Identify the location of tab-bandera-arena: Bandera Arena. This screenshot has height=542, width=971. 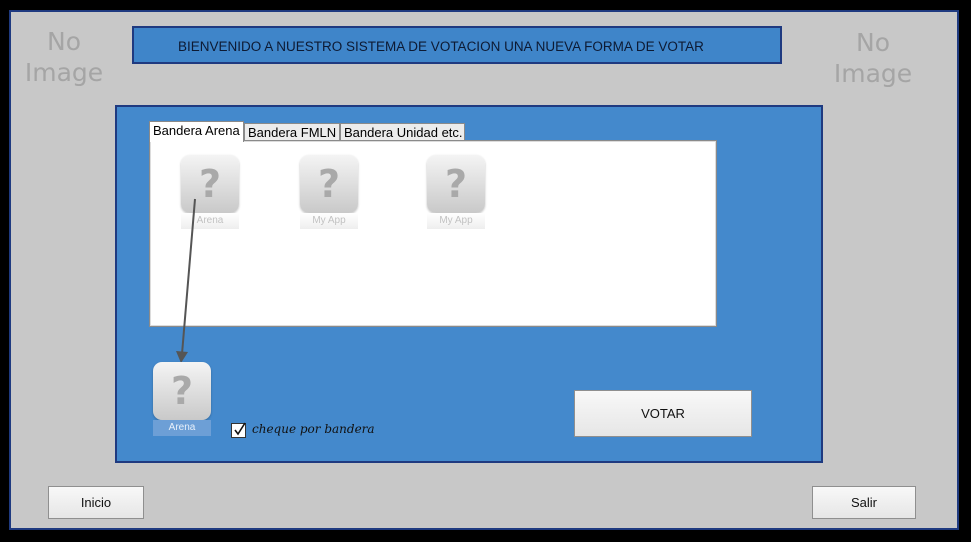
(196, 131).